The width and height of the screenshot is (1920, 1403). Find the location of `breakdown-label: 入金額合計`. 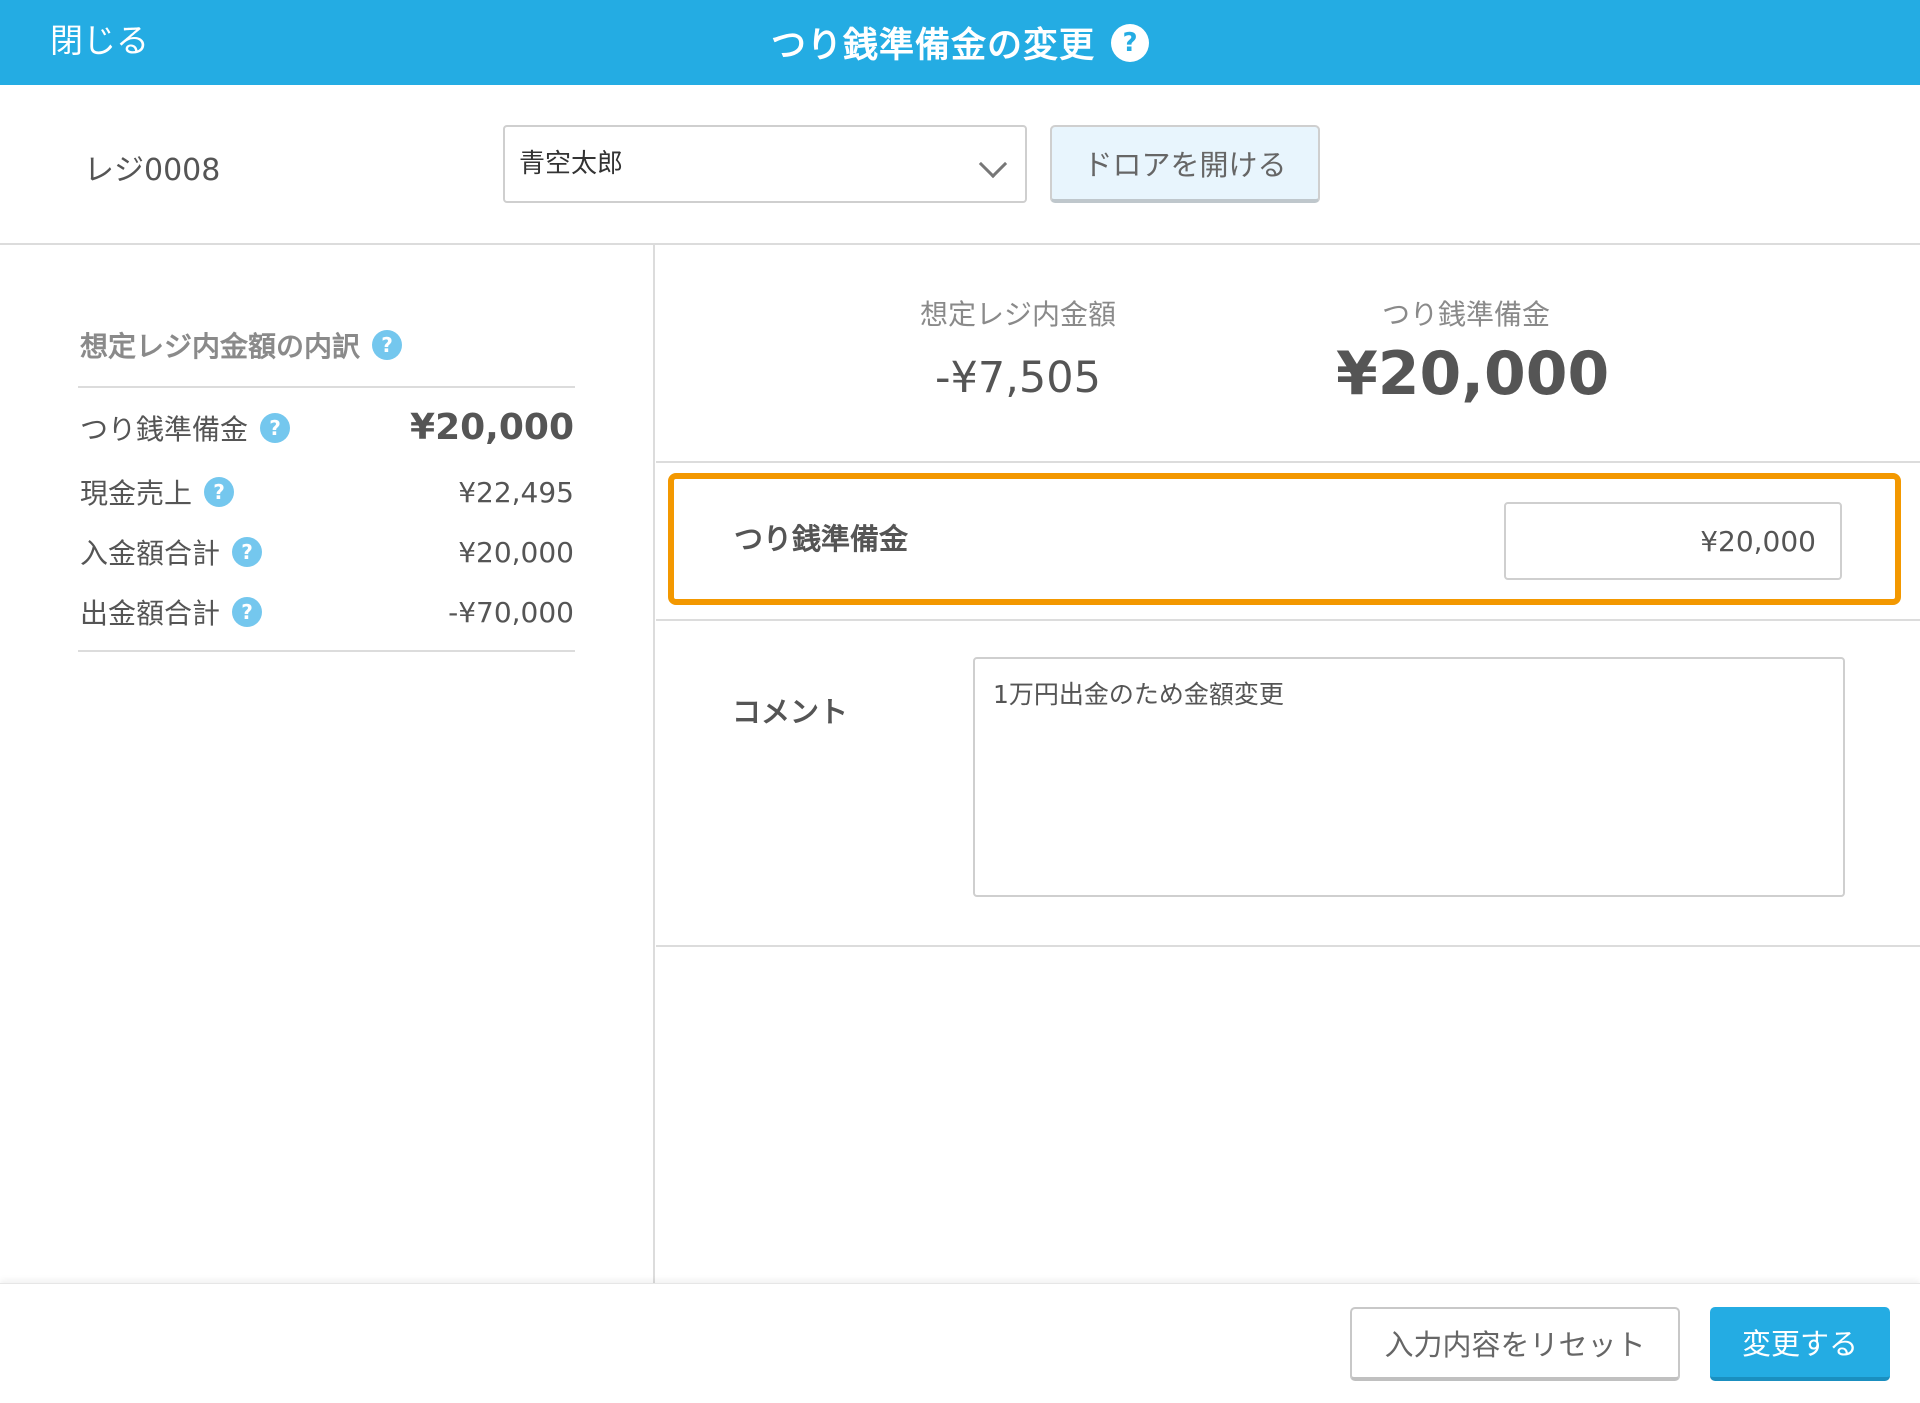

breakdown-label: 入金額合計 is located at coordinates (150, 553).